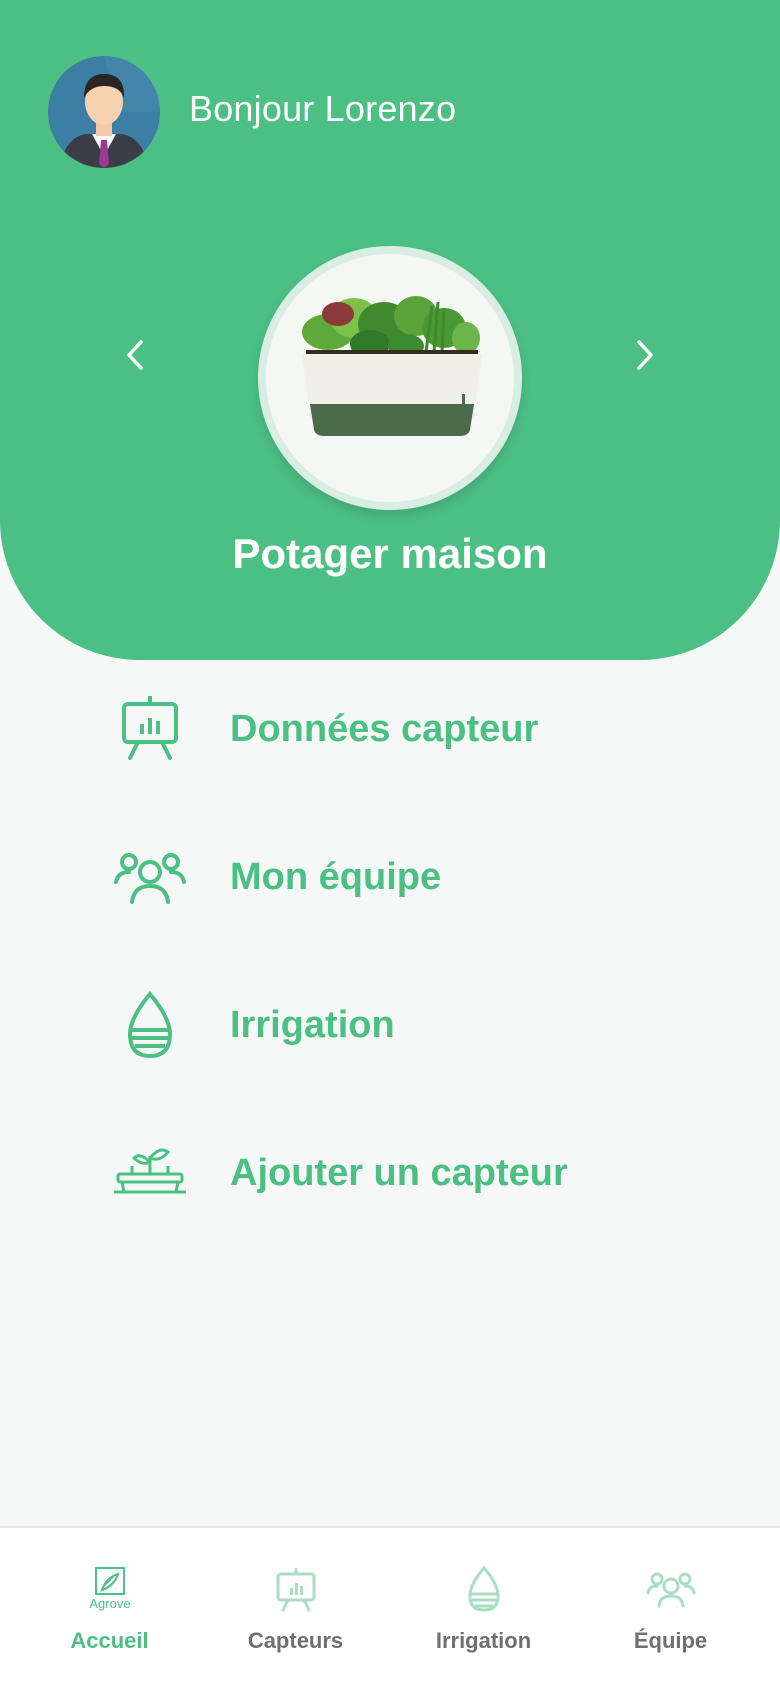 This screenshot has width=780, height=1692. I want to click on garden-image, so click(390, 378).